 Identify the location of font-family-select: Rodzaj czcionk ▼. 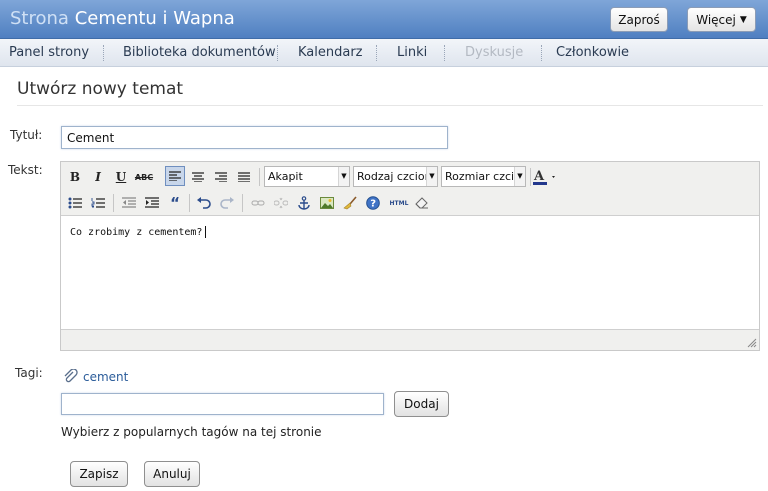
(395, 176).